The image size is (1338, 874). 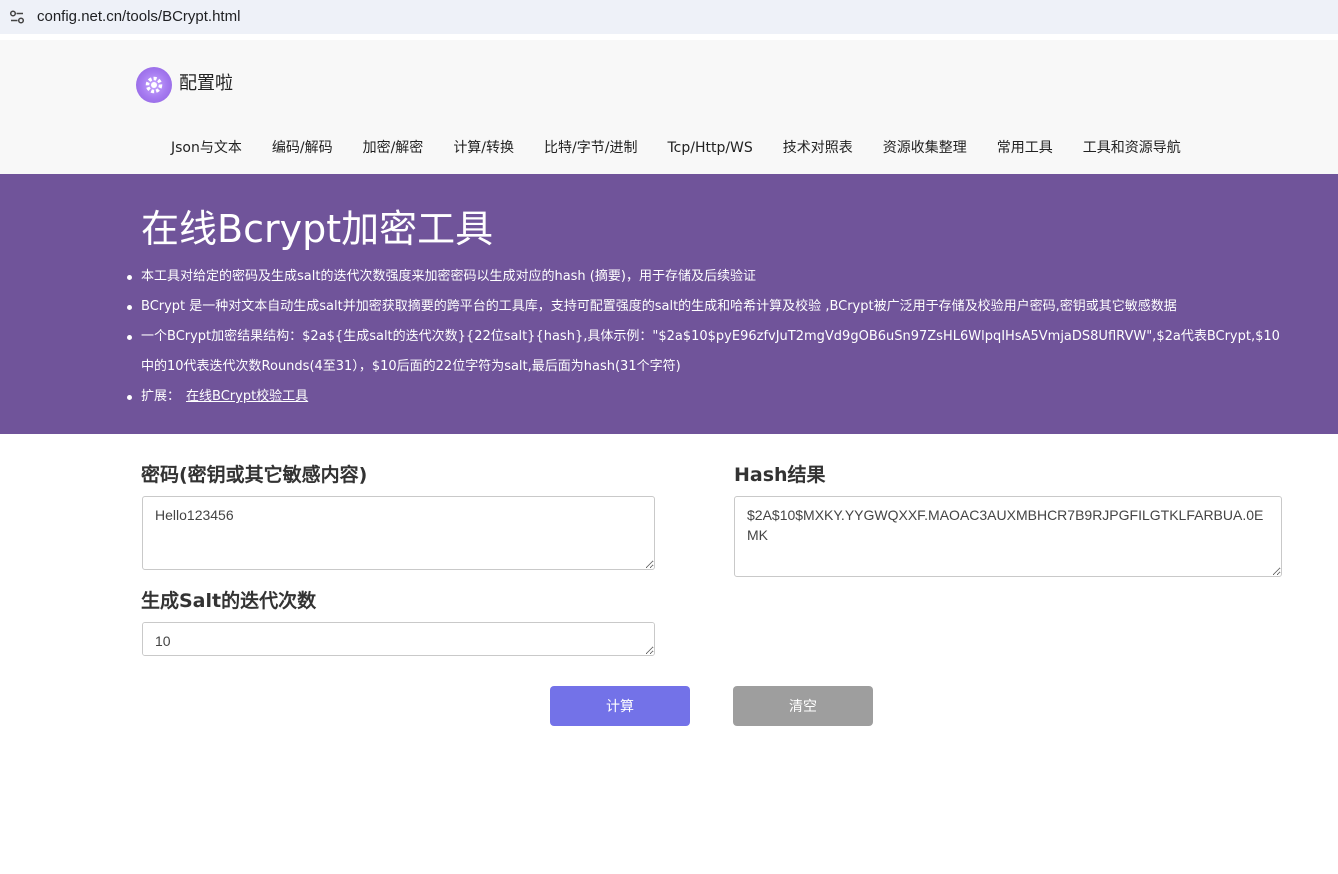 What do you see at coordinates (398, 533) in the screenshot?
I see `password-input: Hello123456` at bounding box center [398, 533].